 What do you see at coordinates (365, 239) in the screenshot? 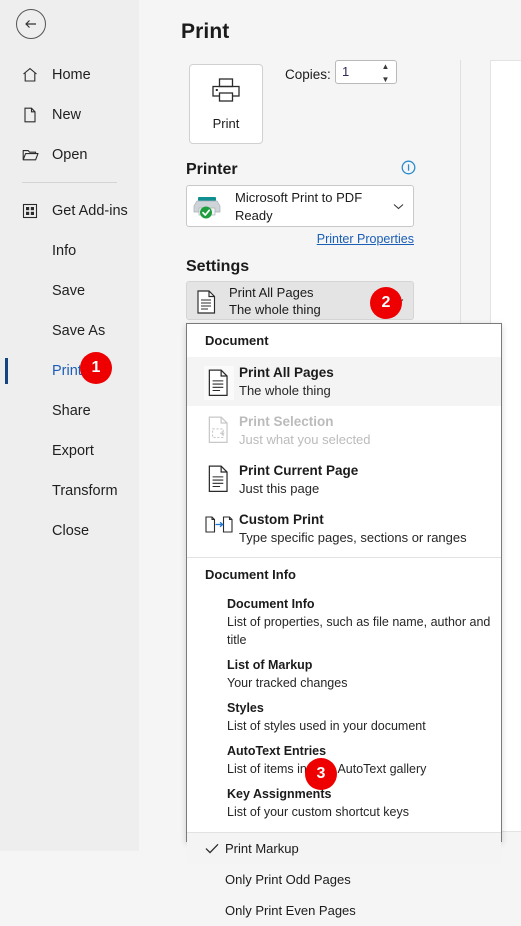
I see `printer-properties-link: Printer Properties` at bounding box center [365, 239].